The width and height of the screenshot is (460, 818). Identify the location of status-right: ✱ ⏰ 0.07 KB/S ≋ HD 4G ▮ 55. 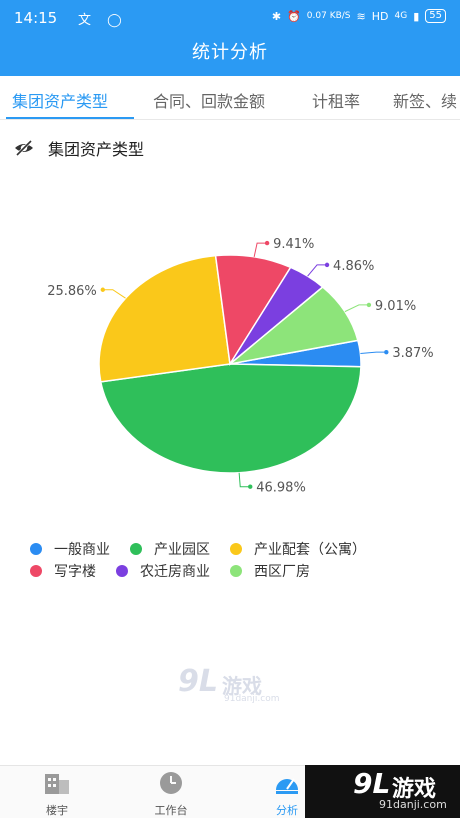
(359, 16).